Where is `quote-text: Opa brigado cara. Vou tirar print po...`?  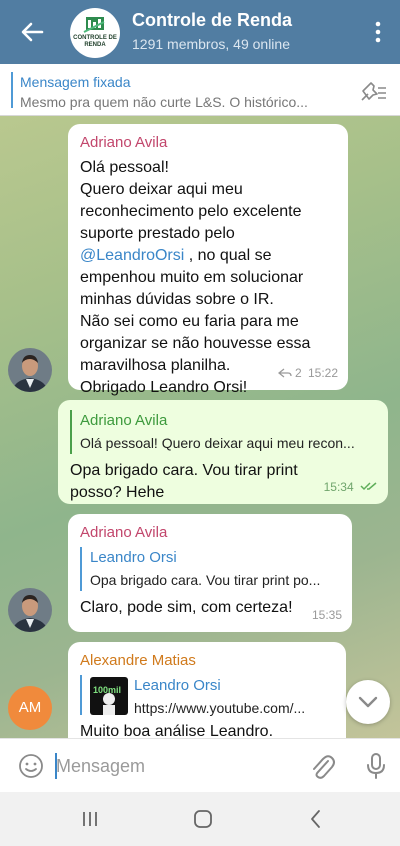 quote-text: Opa brigado cara. Vou tirar print po... is located at coordinates (205, 580).